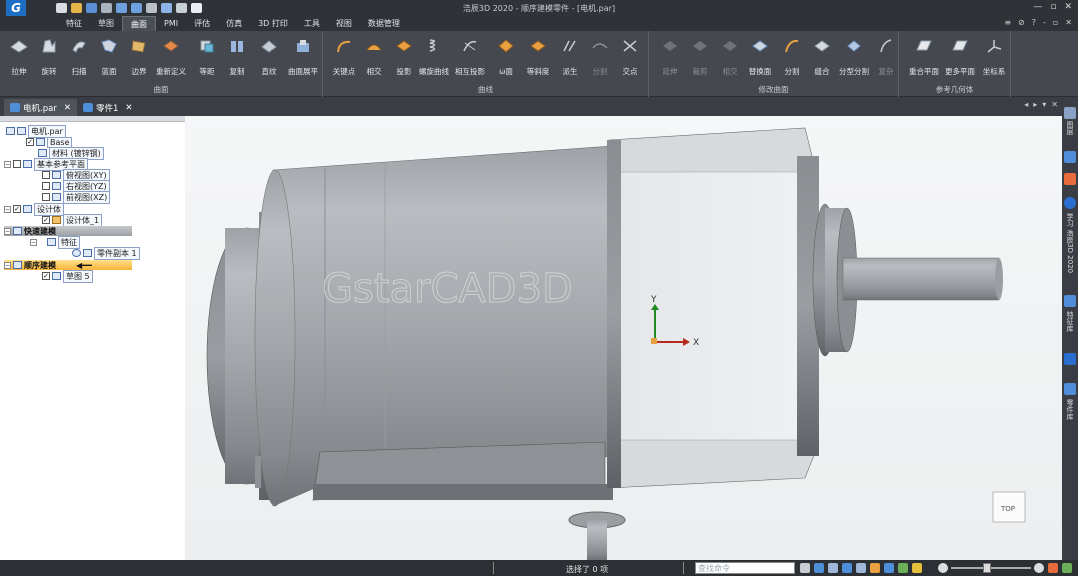 Image resolution: width=1078 pixels, height=576 pixels. I want to click on tab-sketch: 草图, so click(106, 23).